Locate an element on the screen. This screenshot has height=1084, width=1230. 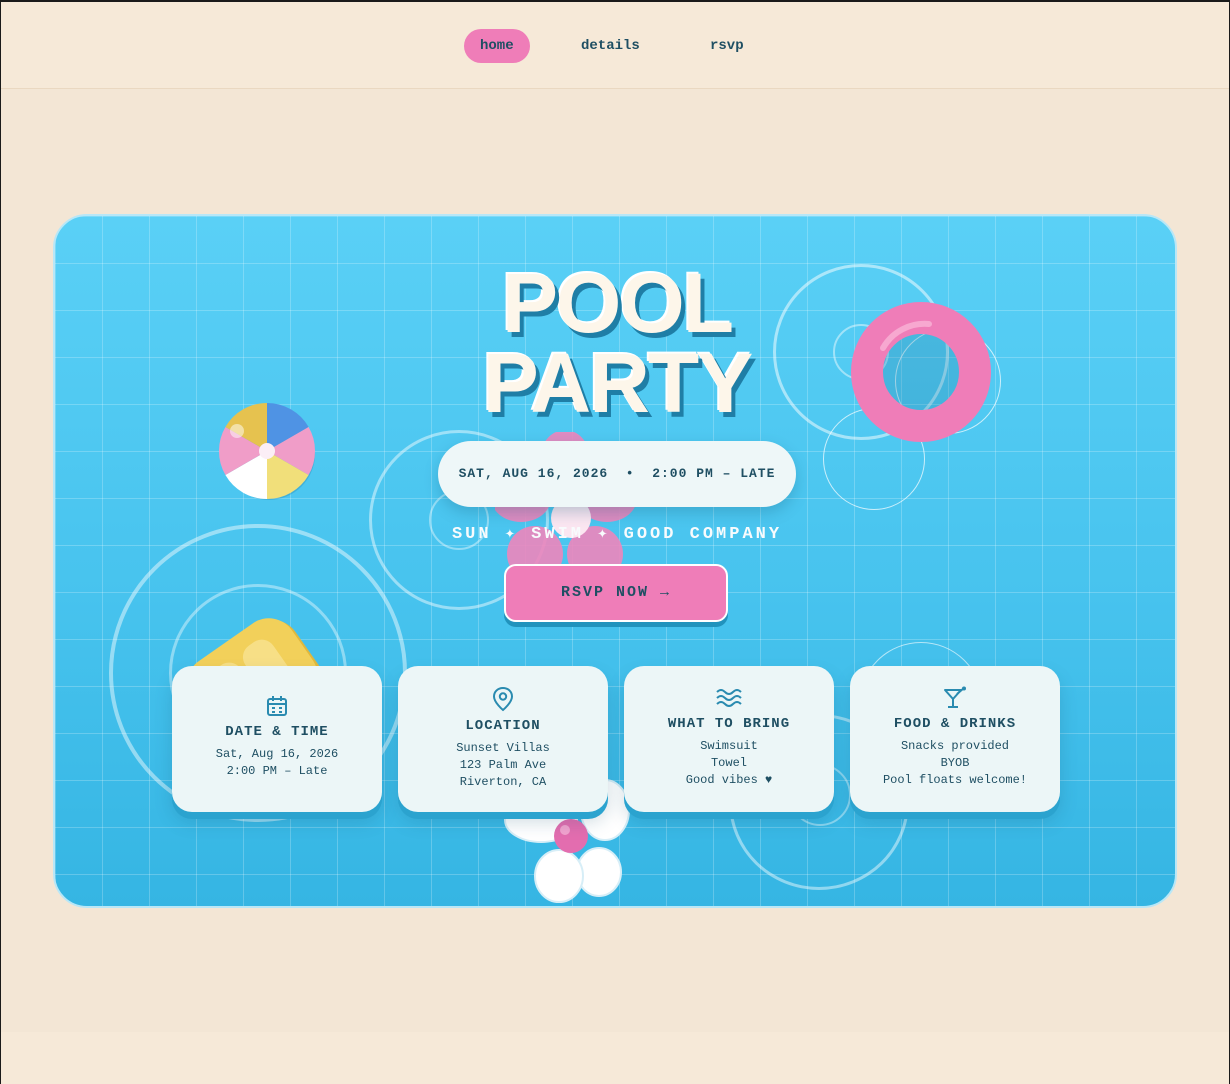
cocktail-icon is located at coordinates (955, 697).